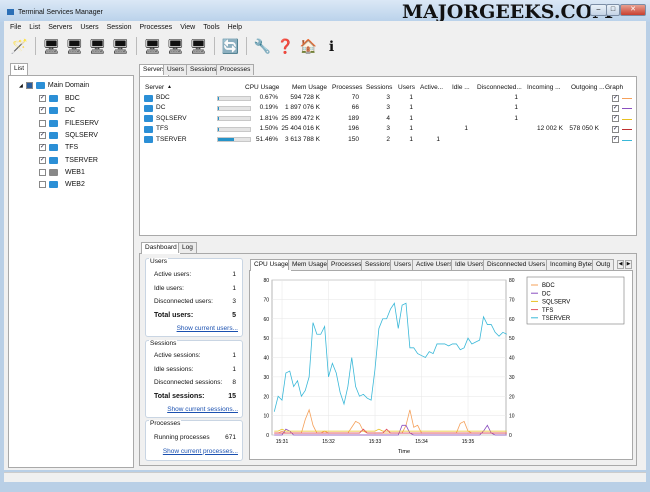  Describe the element at coordinates (603, 264) in the screenshot. I see `chart-tab-outg: Outg` at that location.